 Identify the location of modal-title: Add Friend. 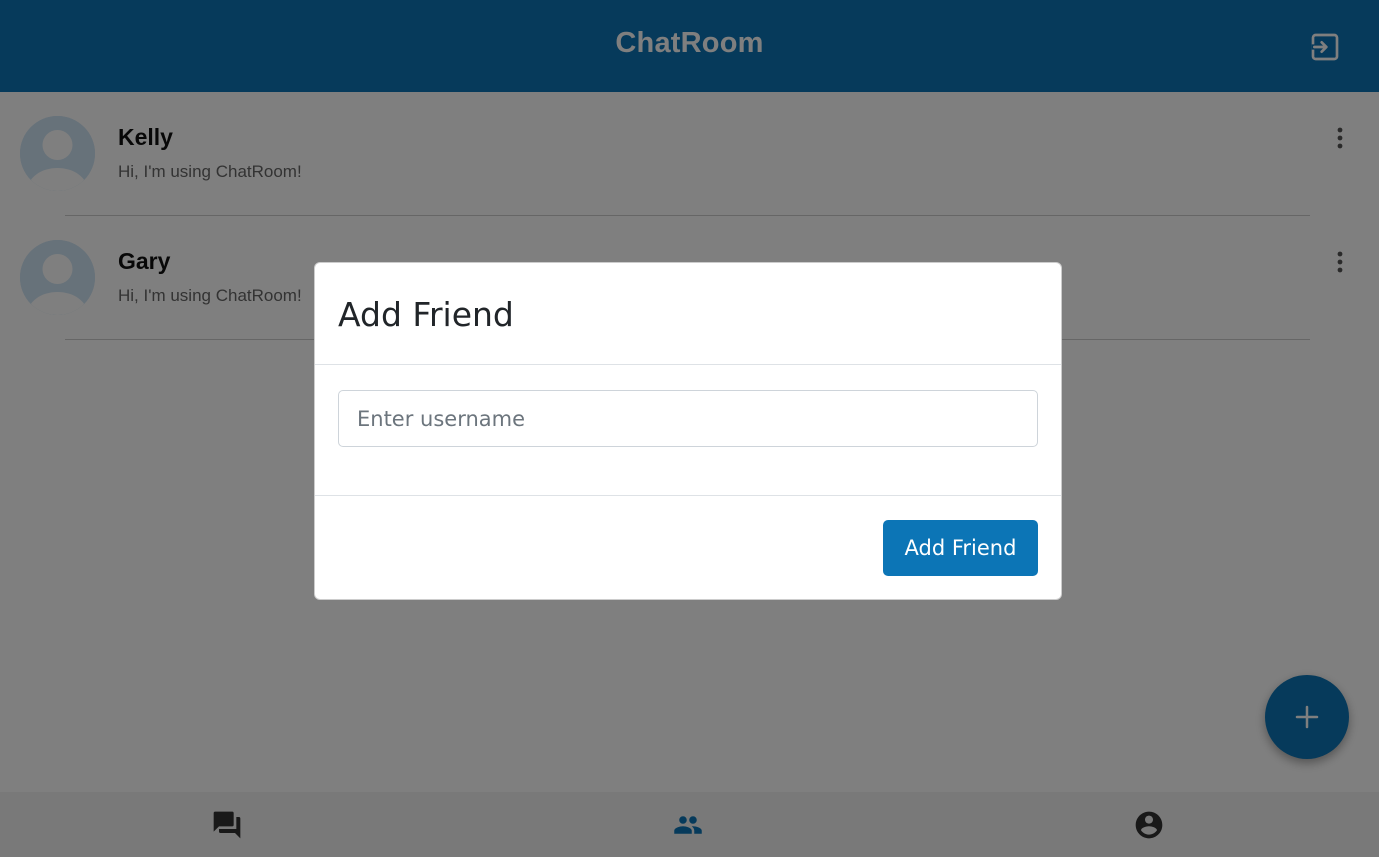
(426, 314).